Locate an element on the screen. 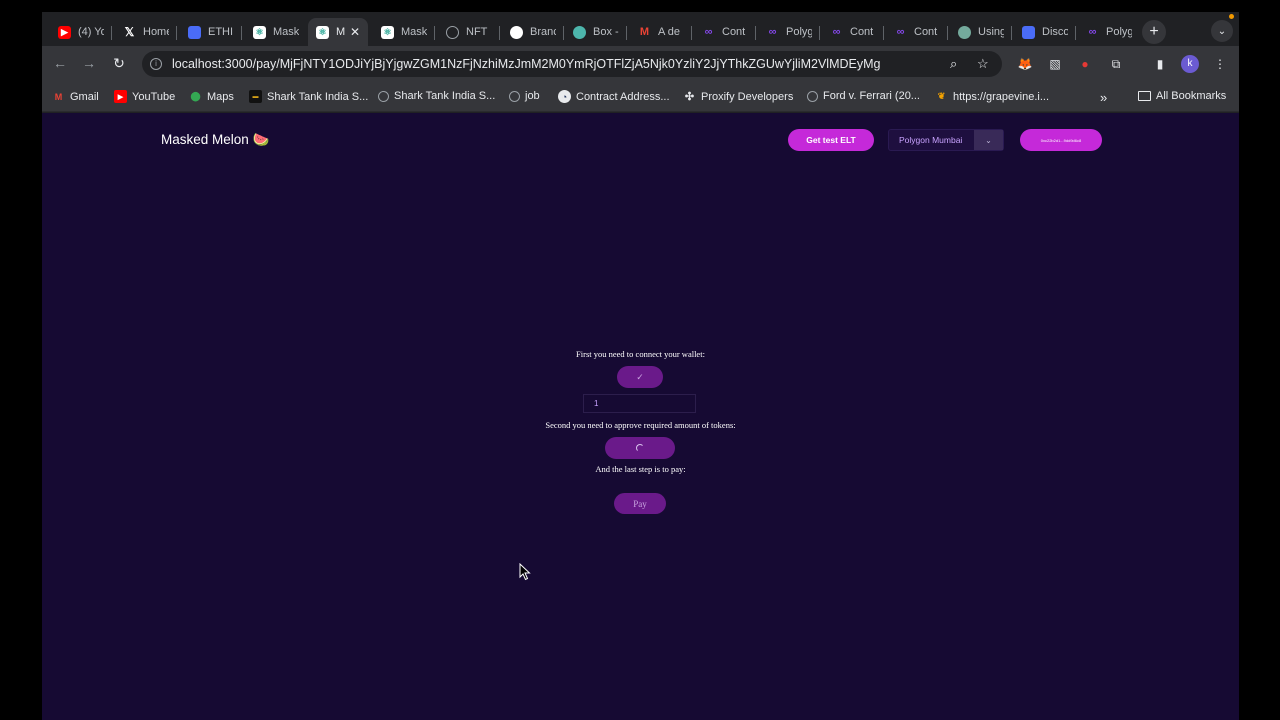 This screenshot has height=720, width=1280. bookmark-gmail: M Gmail is located at coordinates (75, 96).